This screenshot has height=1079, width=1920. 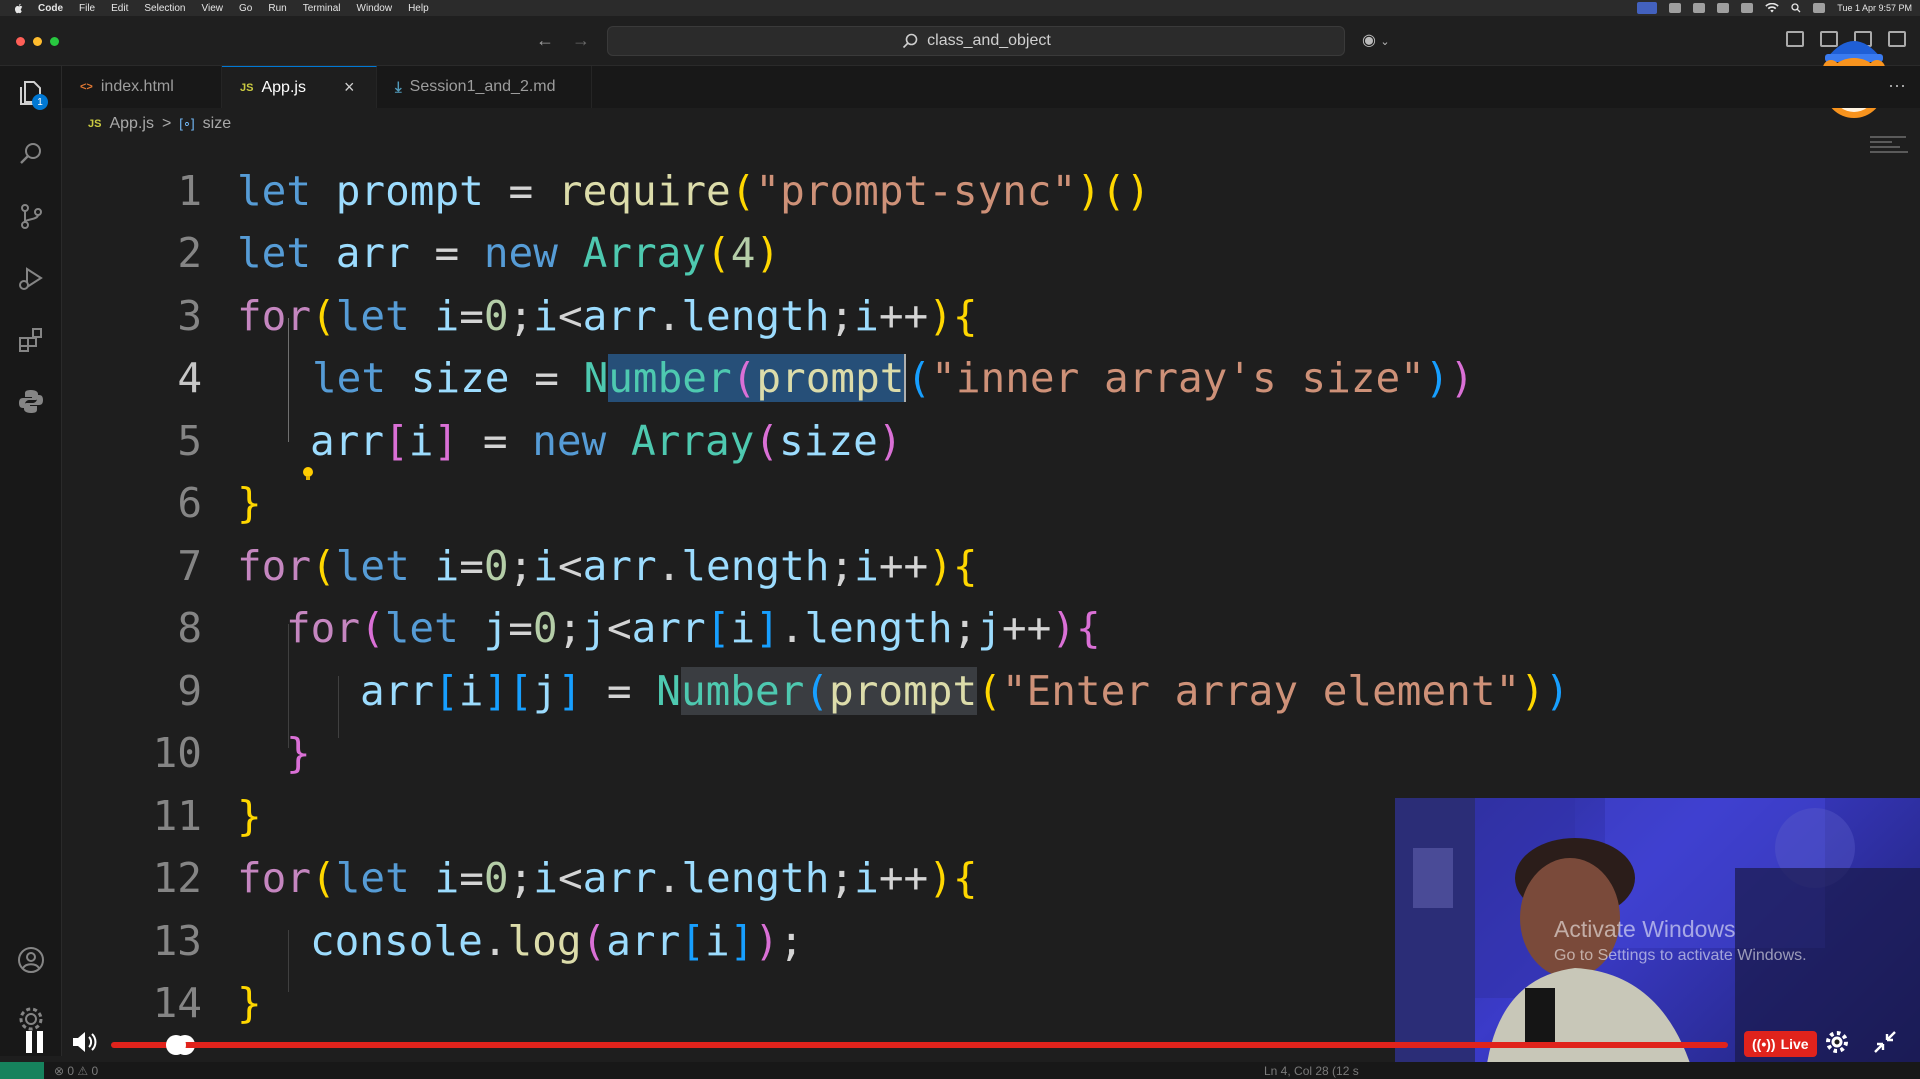 I want to click on variable-symbol-icon: [∘], so click(x=187, y=123).